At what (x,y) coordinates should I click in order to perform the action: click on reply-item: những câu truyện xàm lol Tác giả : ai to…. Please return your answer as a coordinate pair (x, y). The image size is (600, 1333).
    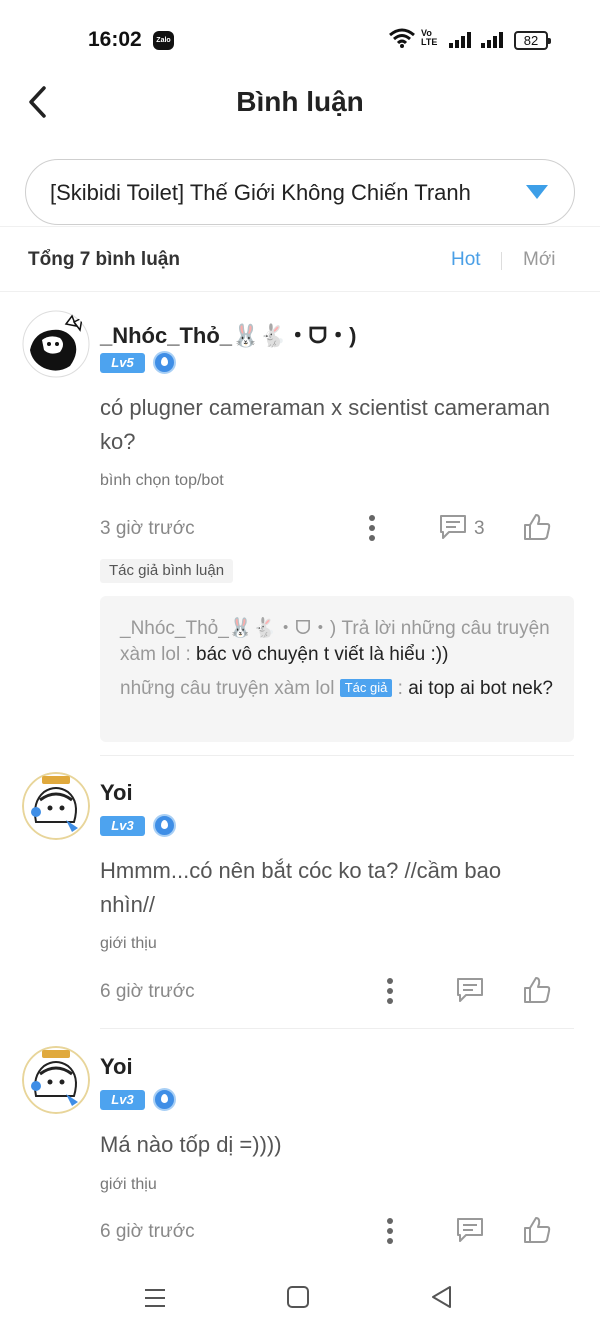
    Looking at the image, I should click on (340, 689).